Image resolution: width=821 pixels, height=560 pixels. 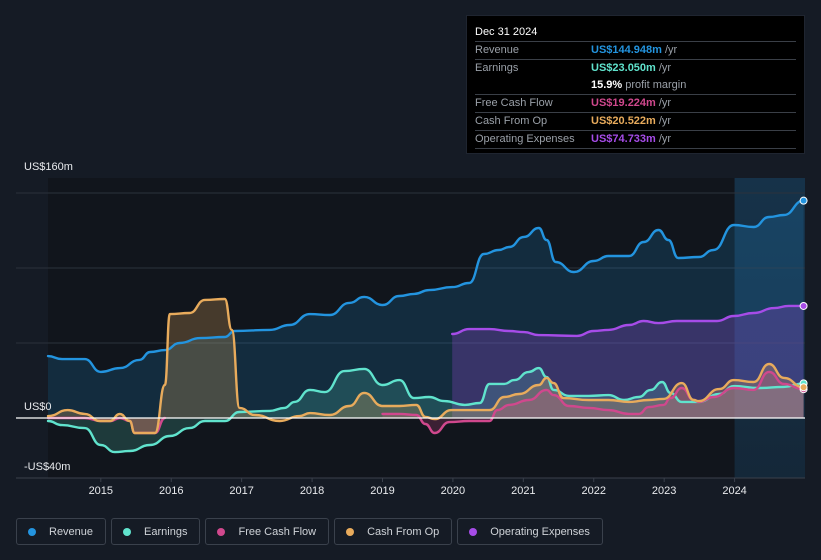 I want to click on tooltip-label: Free Cash Flow, so click(x=514, y=103).